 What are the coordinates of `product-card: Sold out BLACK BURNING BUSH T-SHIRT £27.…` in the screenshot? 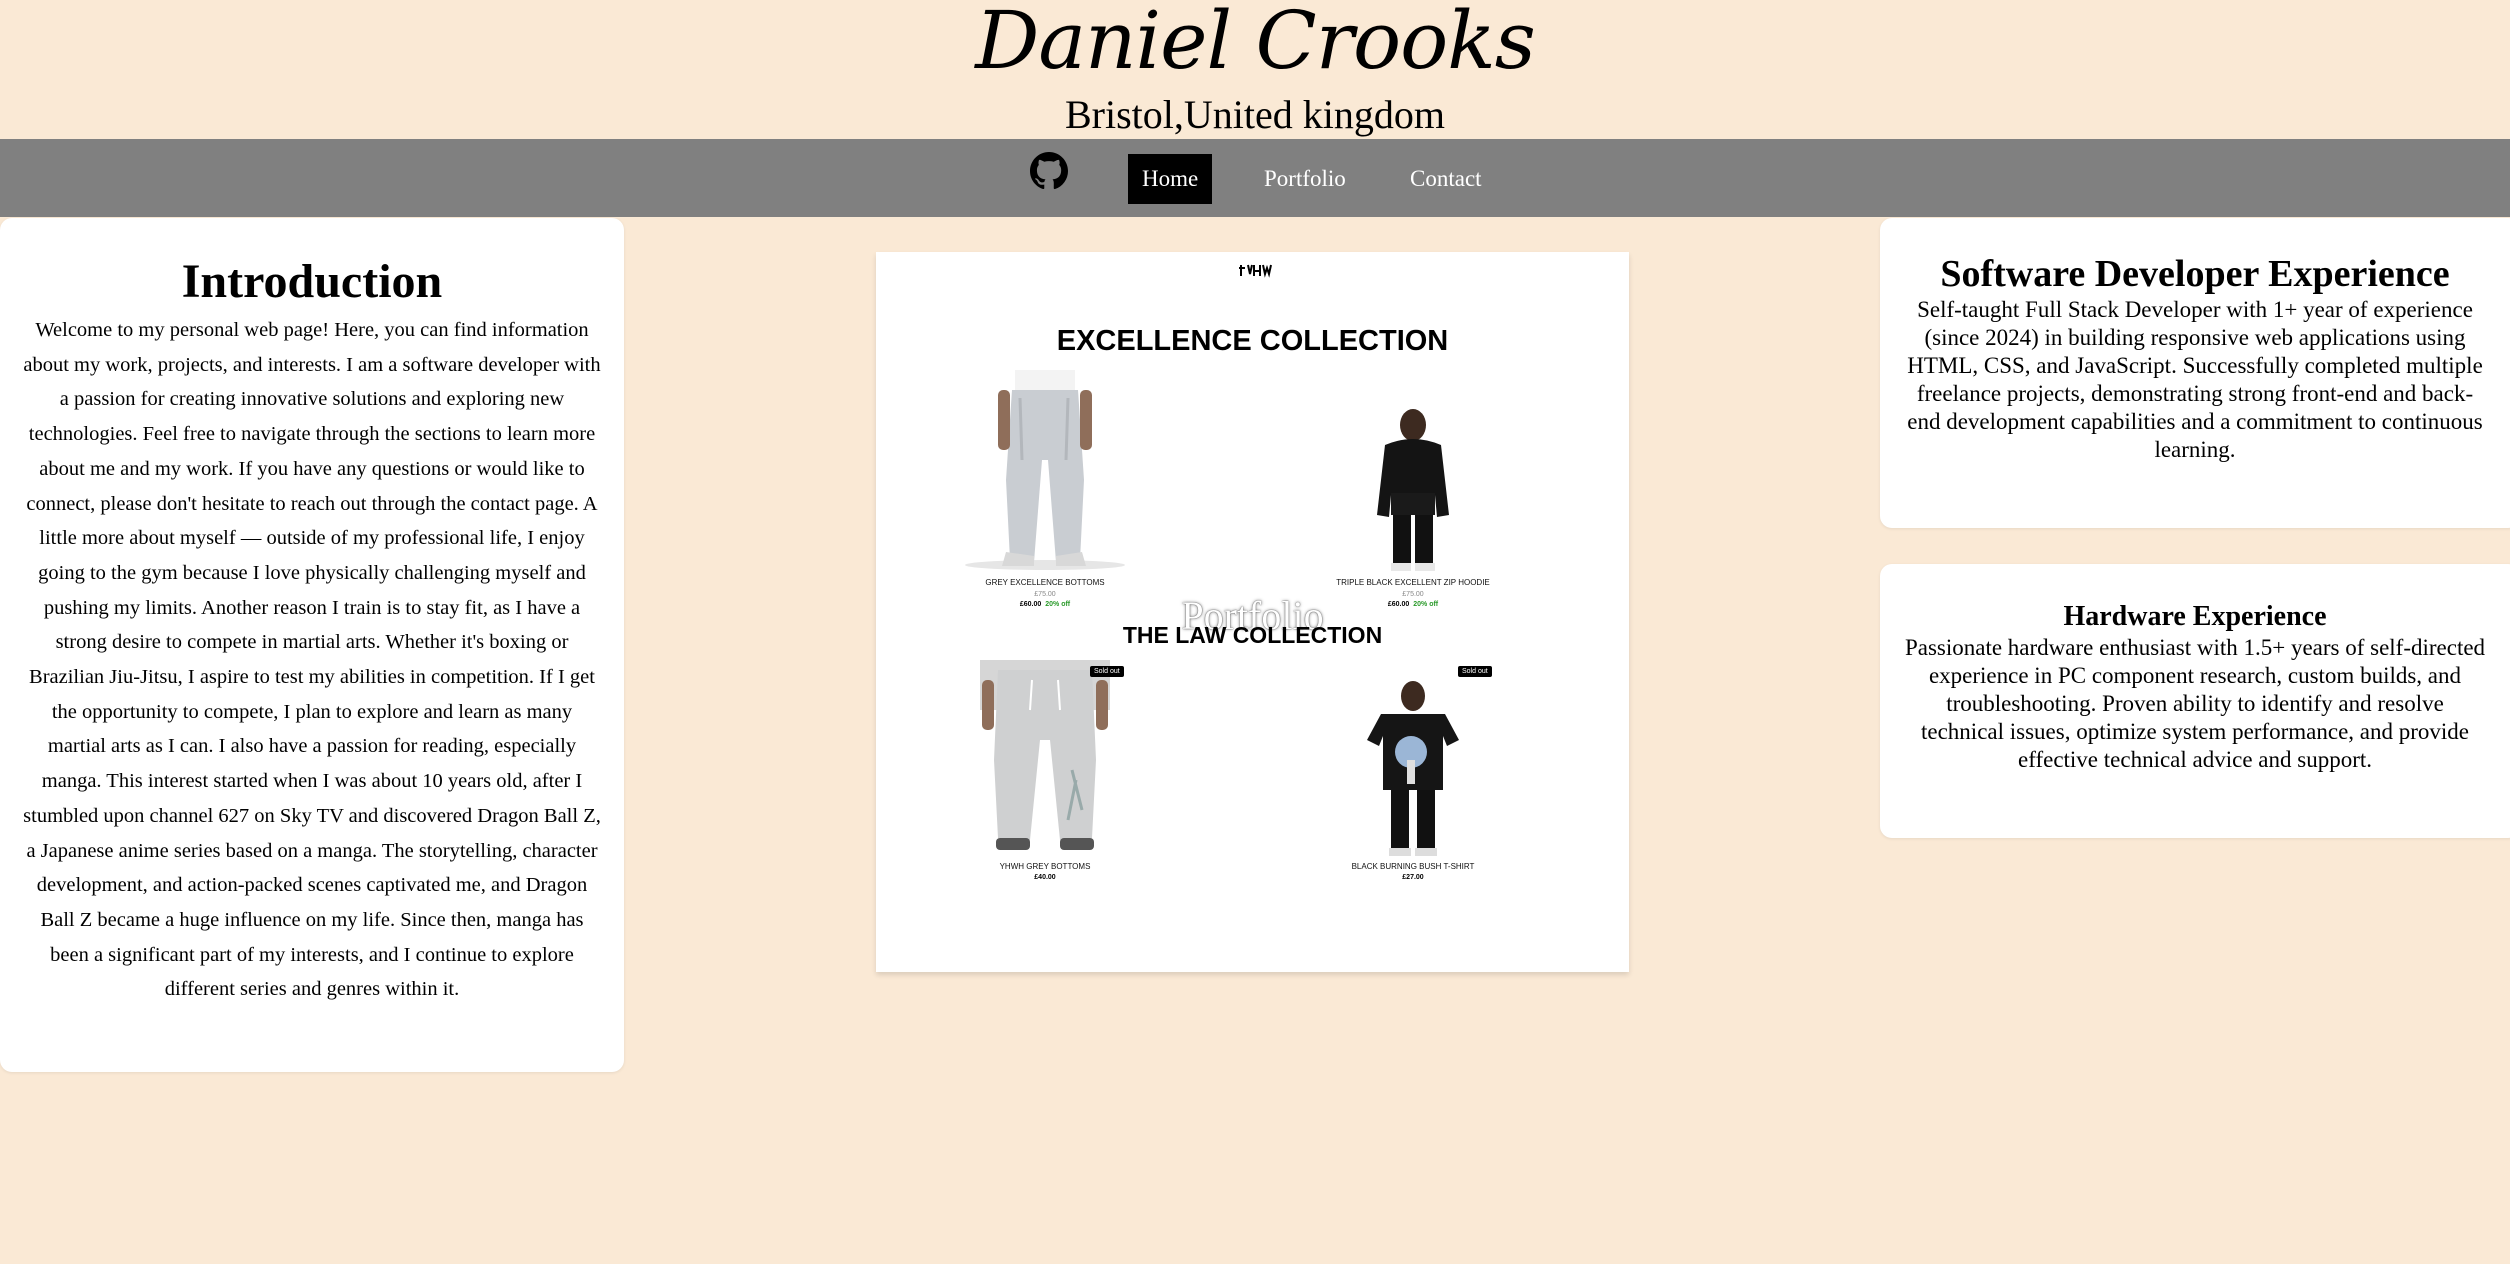 It's located at (1413, 780).